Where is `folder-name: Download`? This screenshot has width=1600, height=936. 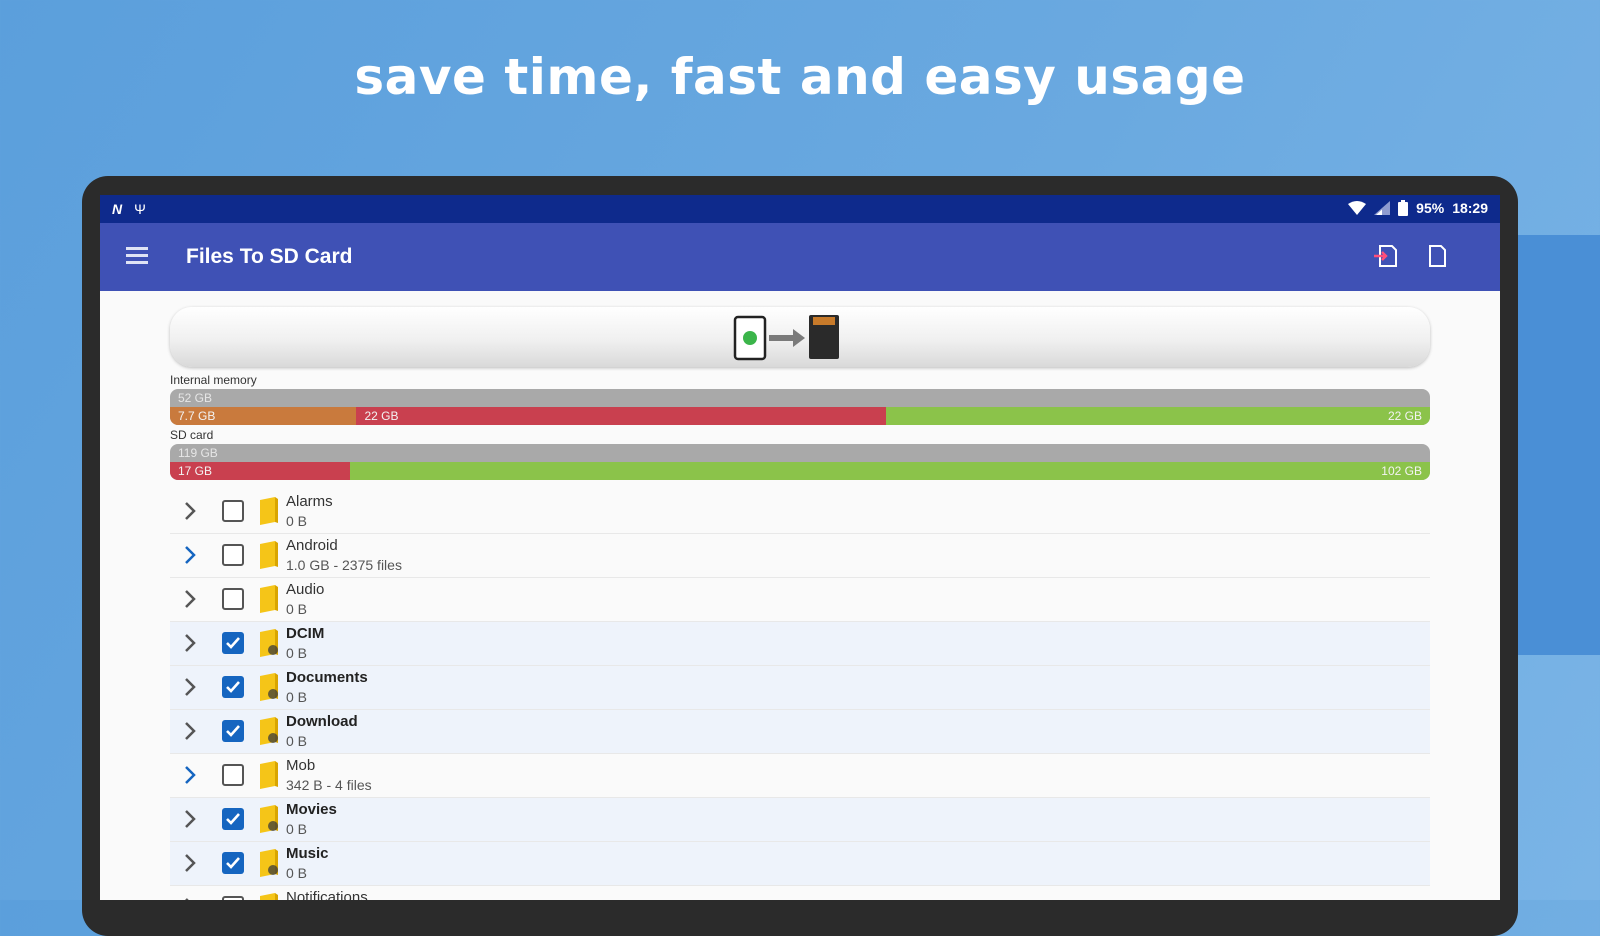
folder-name: Download is located at coordinates (322, 721).